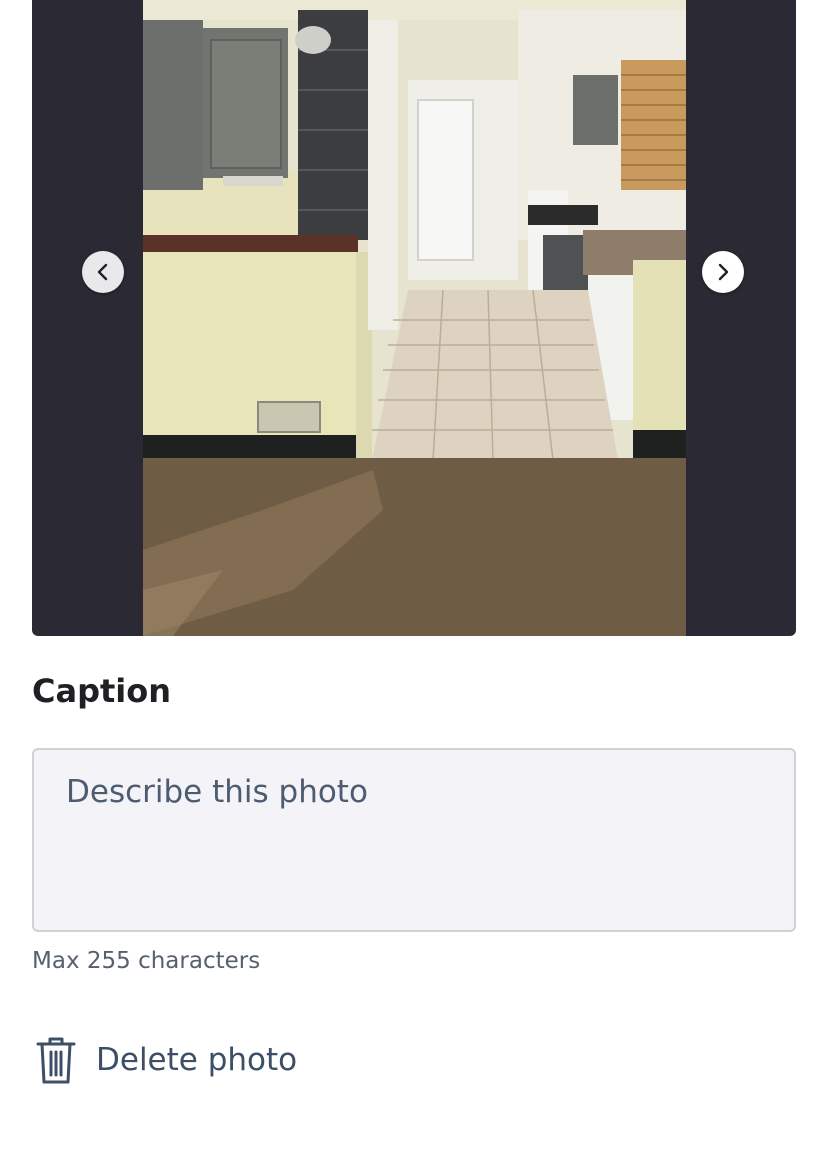  I want to click on delete-photo-button: Delete photo, so click(164, 1060).